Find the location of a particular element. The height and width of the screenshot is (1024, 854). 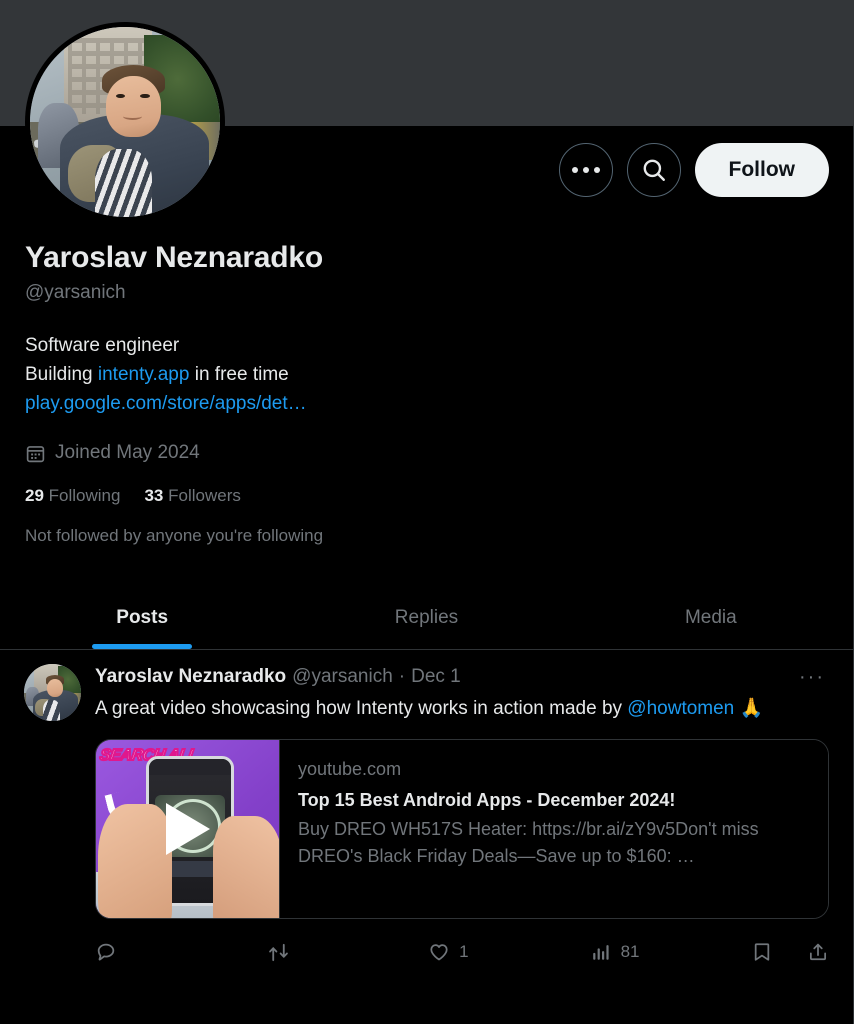

tweet-actions: 1 81 is located at coordinates (462, 952).